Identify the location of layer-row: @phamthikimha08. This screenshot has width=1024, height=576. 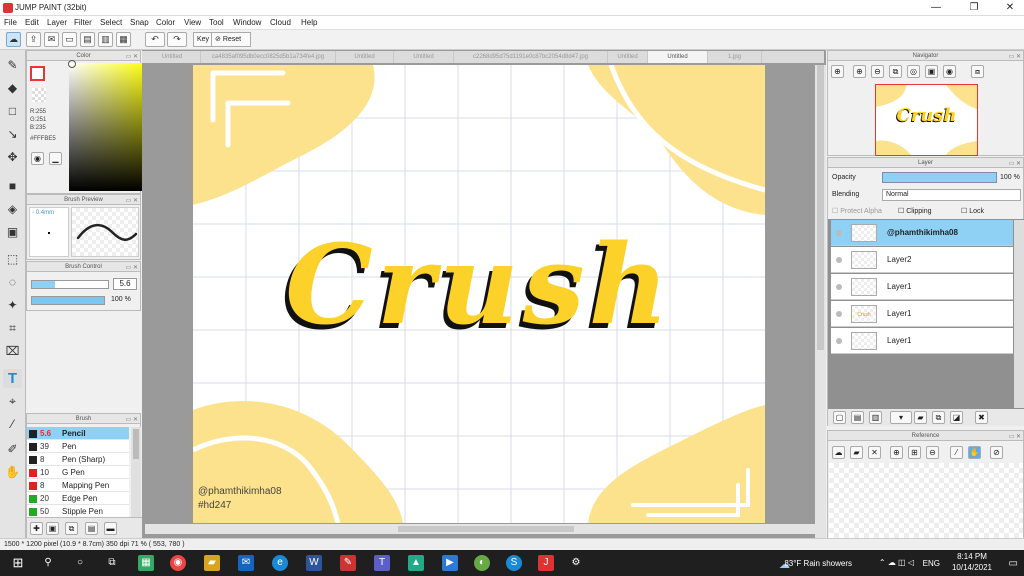
(922, 233).